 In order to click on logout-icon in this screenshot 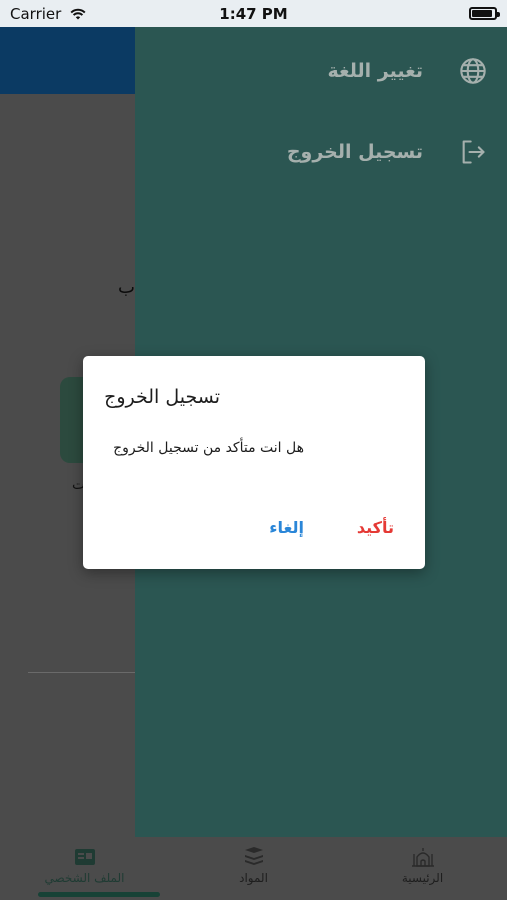, I will do `click(473, 152)`.